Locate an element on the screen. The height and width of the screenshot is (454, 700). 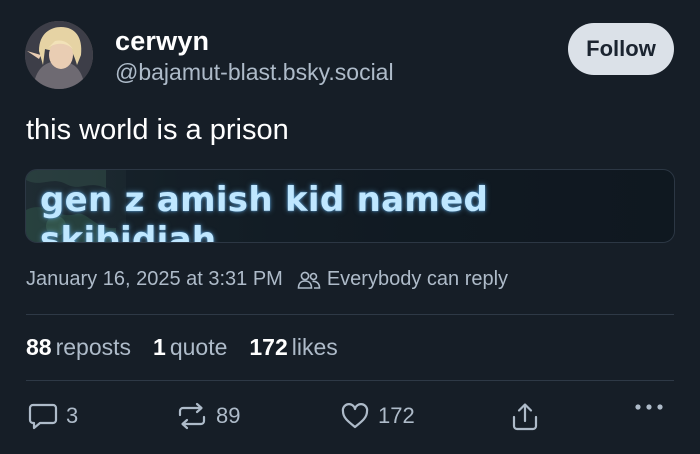
quotes-label: quote is located at coordinates (198, 347).